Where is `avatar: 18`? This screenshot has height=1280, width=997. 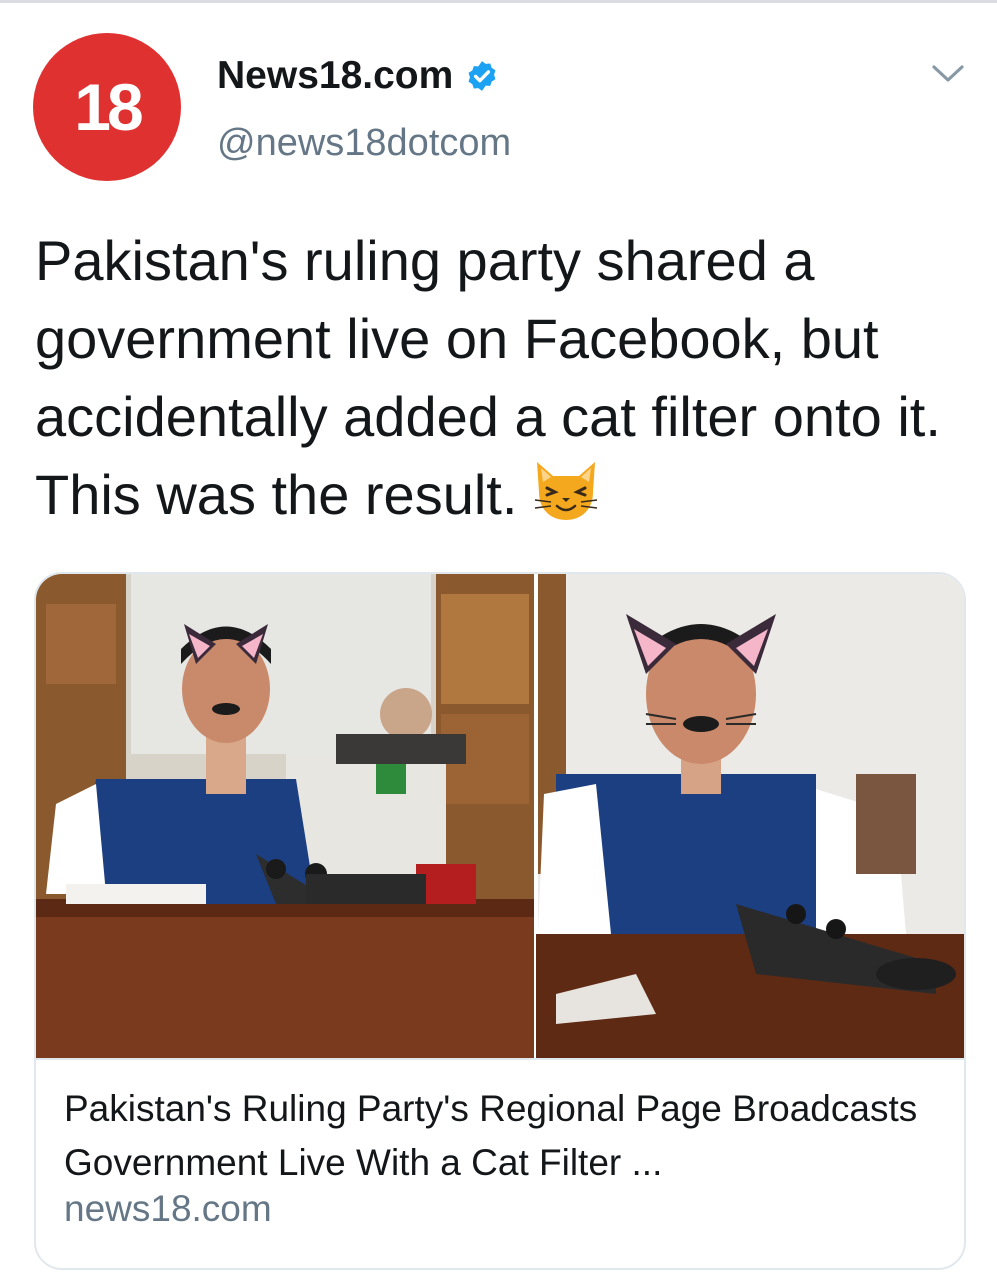
avatar: 18 is located at coordinates (107, 107).